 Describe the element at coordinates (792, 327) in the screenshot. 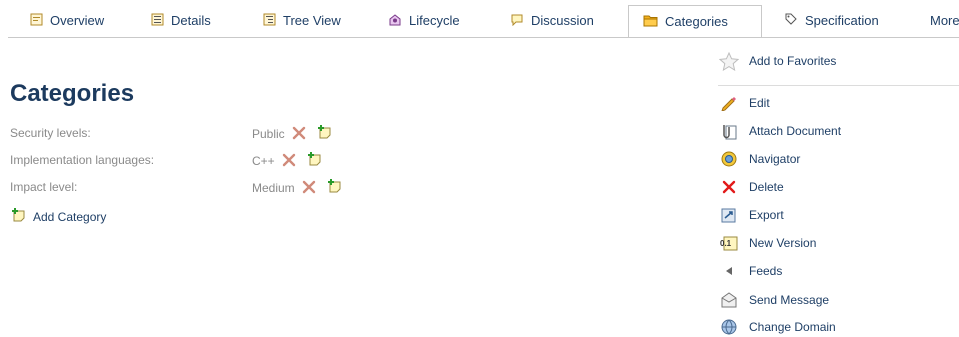

I see `menu-item-label: Change Domain` at that location.